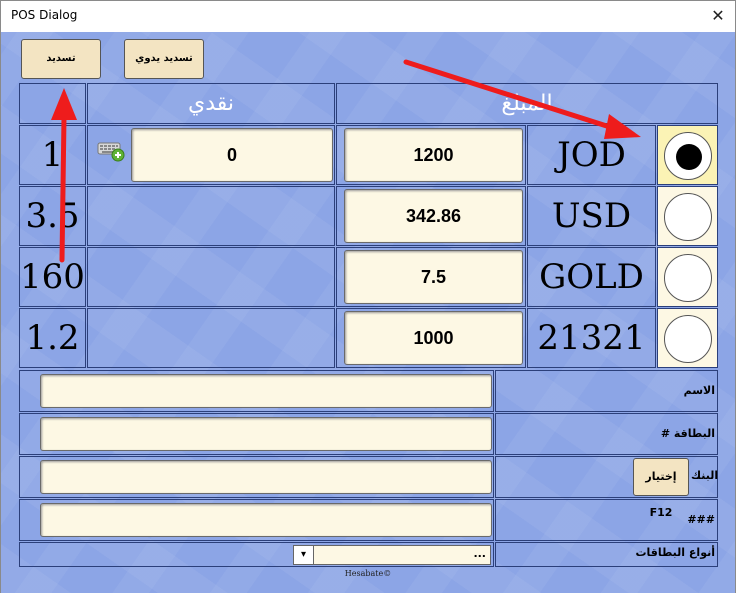 The height and width of the screenshot is (593, 736). Describe the element at coordinates (52, 103) in the screenshot. I see `rate-header-cell` at that location.